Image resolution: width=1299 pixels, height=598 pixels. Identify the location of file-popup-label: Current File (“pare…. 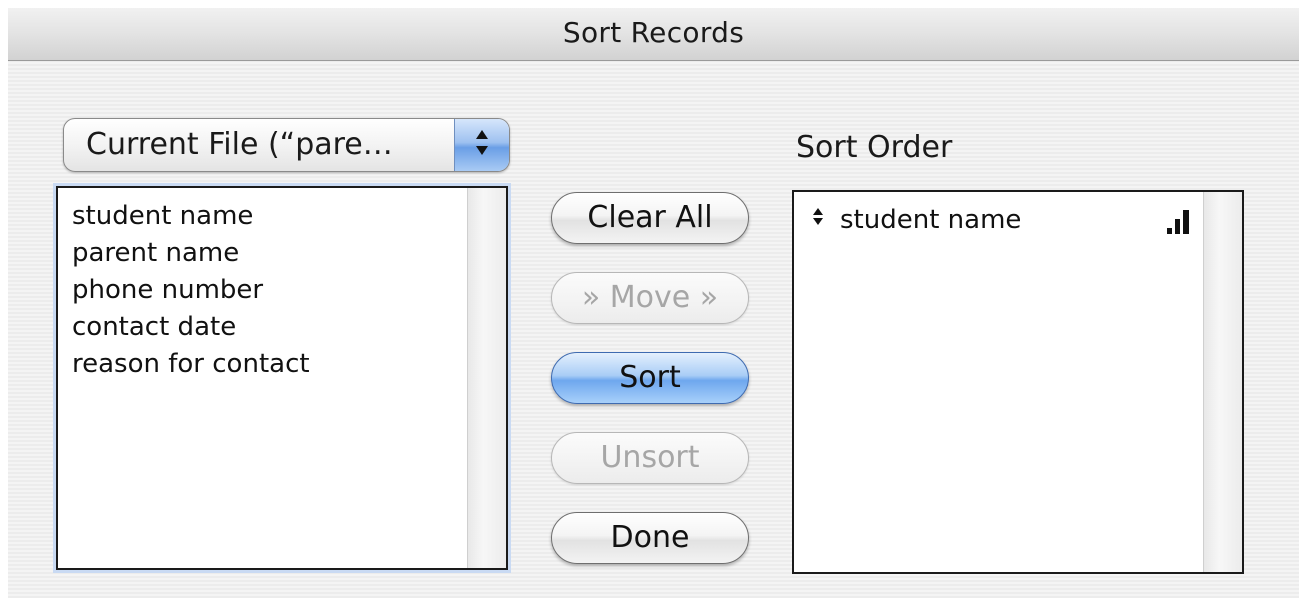
(239, 144).